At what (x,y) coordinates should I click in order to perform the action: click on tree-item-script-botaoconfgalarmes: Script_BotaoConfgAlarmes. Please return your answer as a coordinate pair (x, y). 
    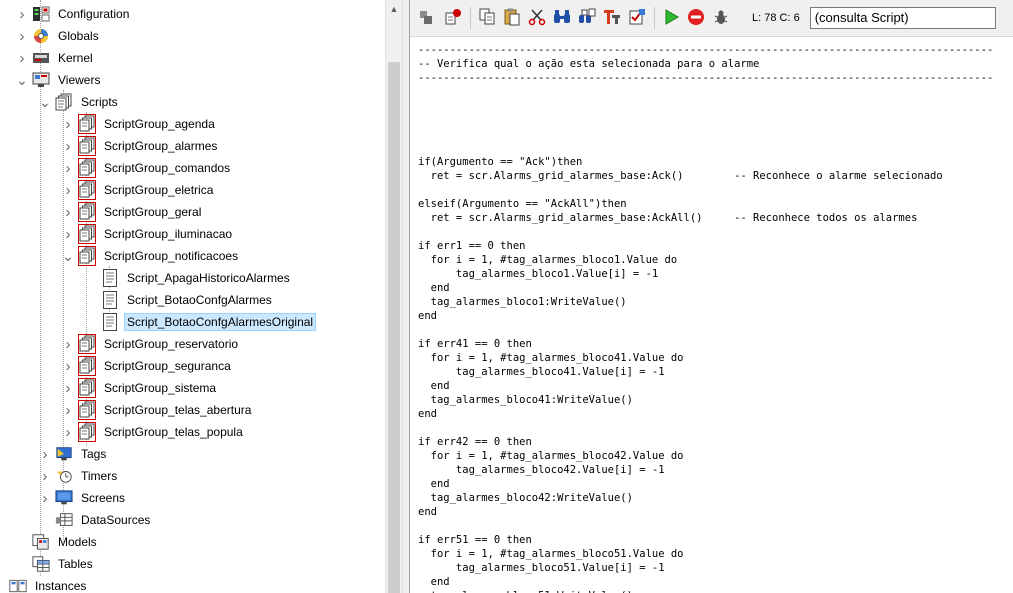
    Looking at the image, I should click on (180, 300).